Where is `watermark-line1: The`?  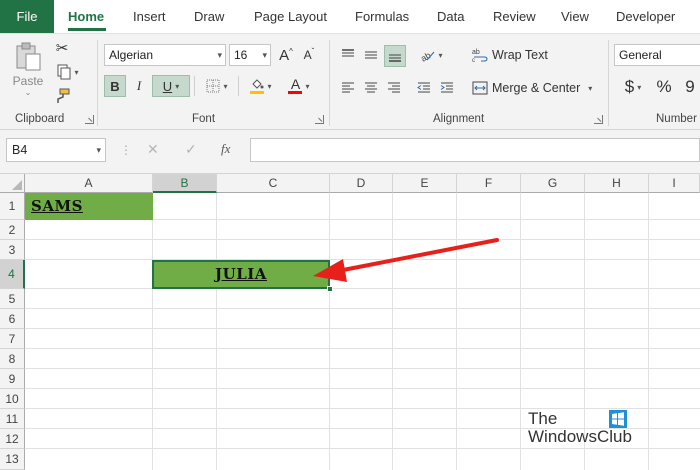 watermark-line1: The is located at coordinates (543, 418).